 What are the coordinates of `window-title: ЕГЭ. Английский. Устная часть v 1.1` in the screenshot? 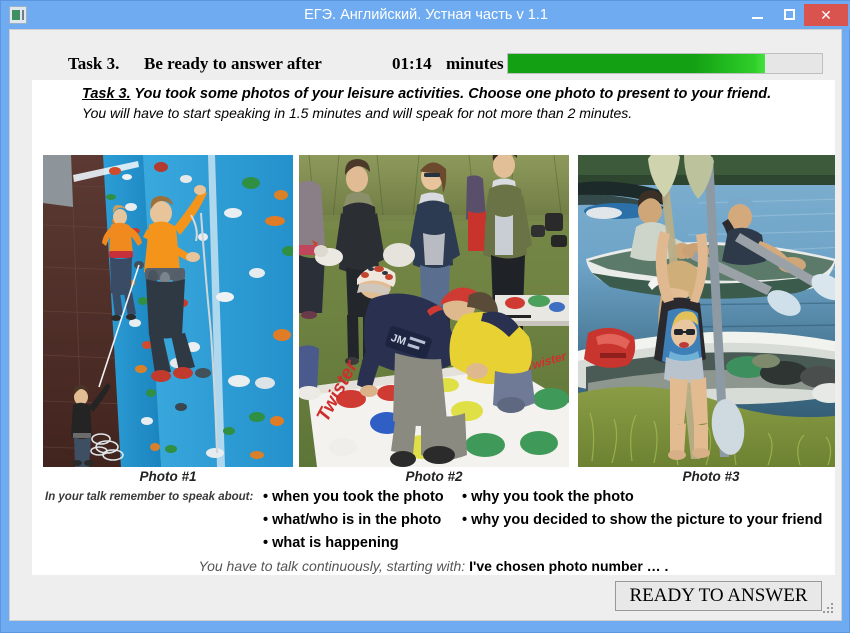 It's located at (426, 15).